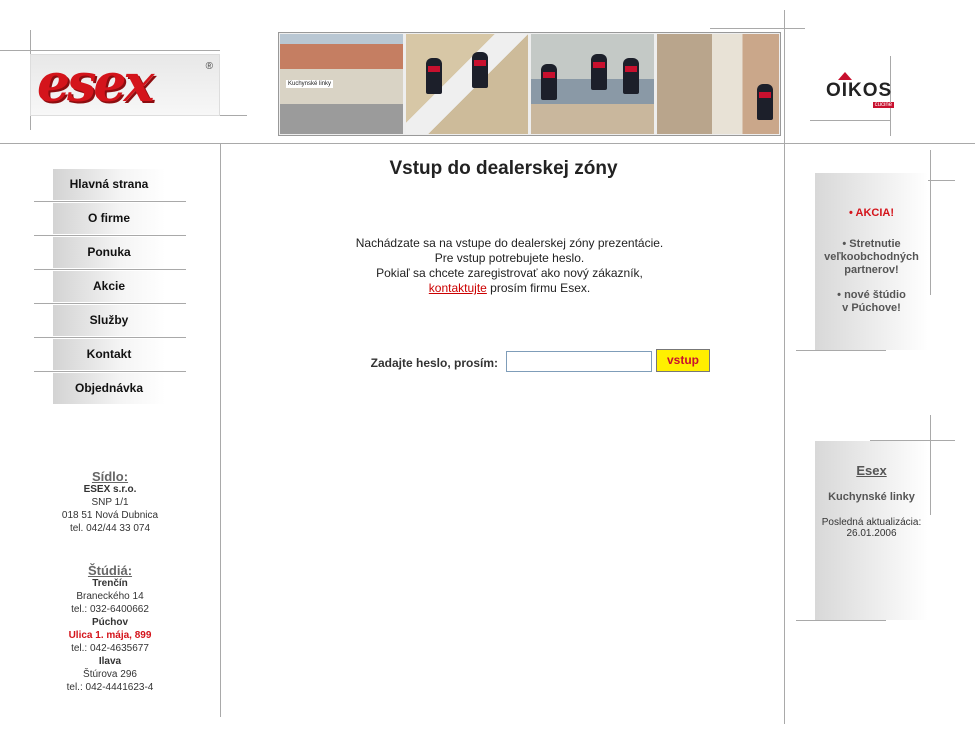 The height and width of the screenshot is (744, 975). What do you see at coordinates (503, 168) in the screenshot?
I see `page-title: Vstup do dealerskej zóny` at bounding box center [503, 168].